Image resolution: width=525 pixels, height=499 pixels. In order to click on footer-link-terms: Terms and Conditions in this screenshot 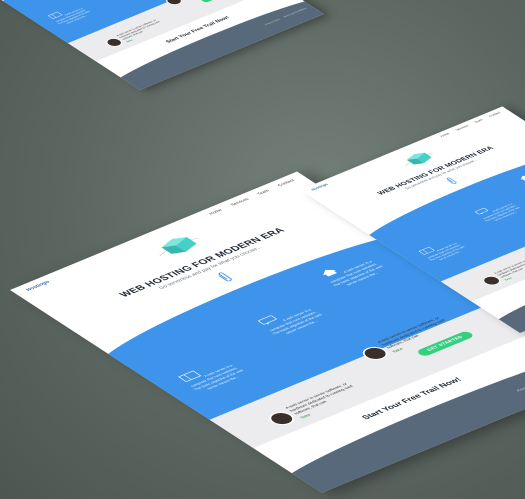, I will do `click(295, 12)`.